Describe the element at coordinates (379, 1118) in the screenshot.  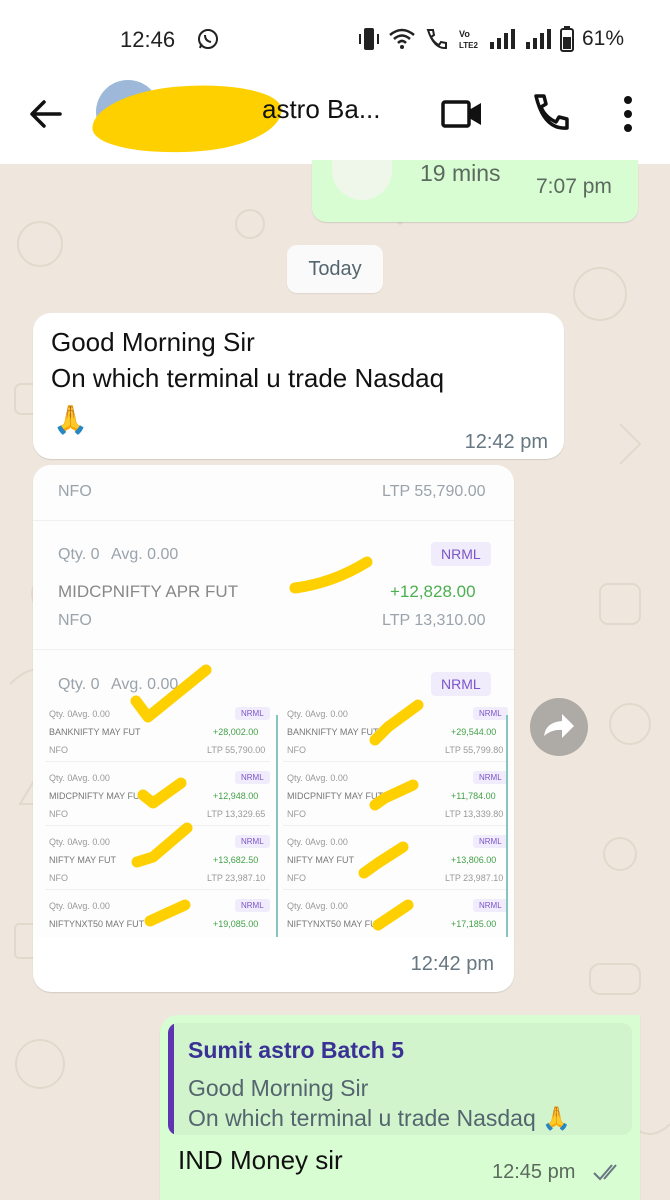
I see `quoted-line: On which terminal u trade Nasdaq 🙏` at that location.